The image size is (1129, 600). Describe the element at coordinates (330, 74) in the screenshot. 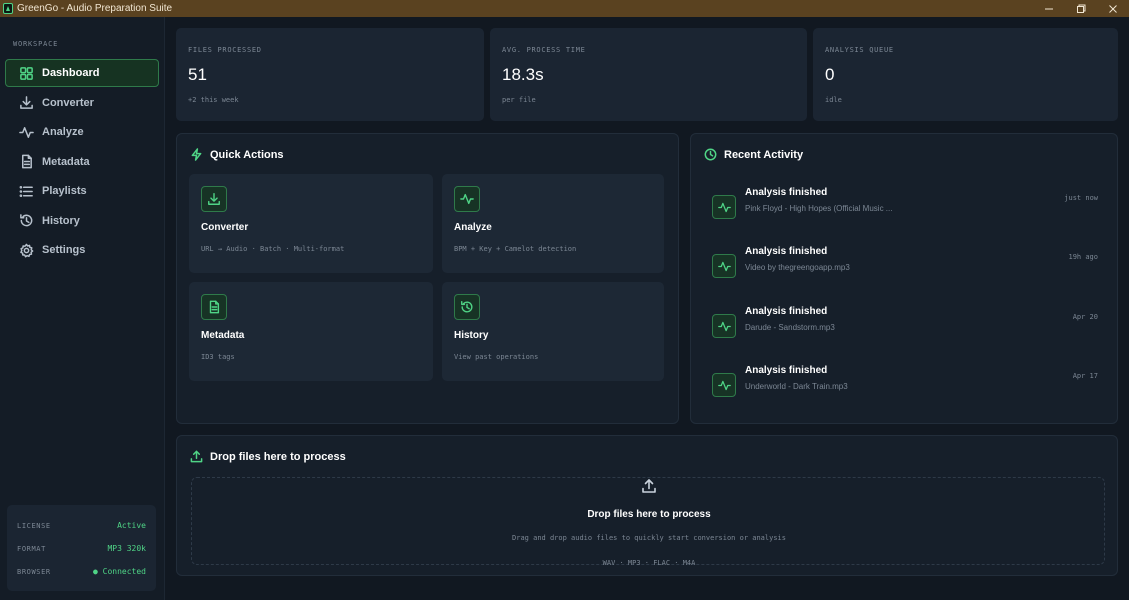

I see `stat-card-files-processed: FILES PROCESSED 51 +2 this week` at that location.